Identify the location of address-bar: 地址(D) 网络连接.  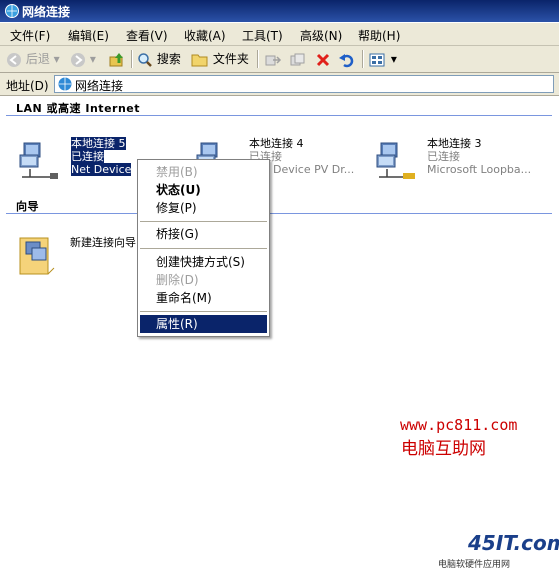
(279, 84).